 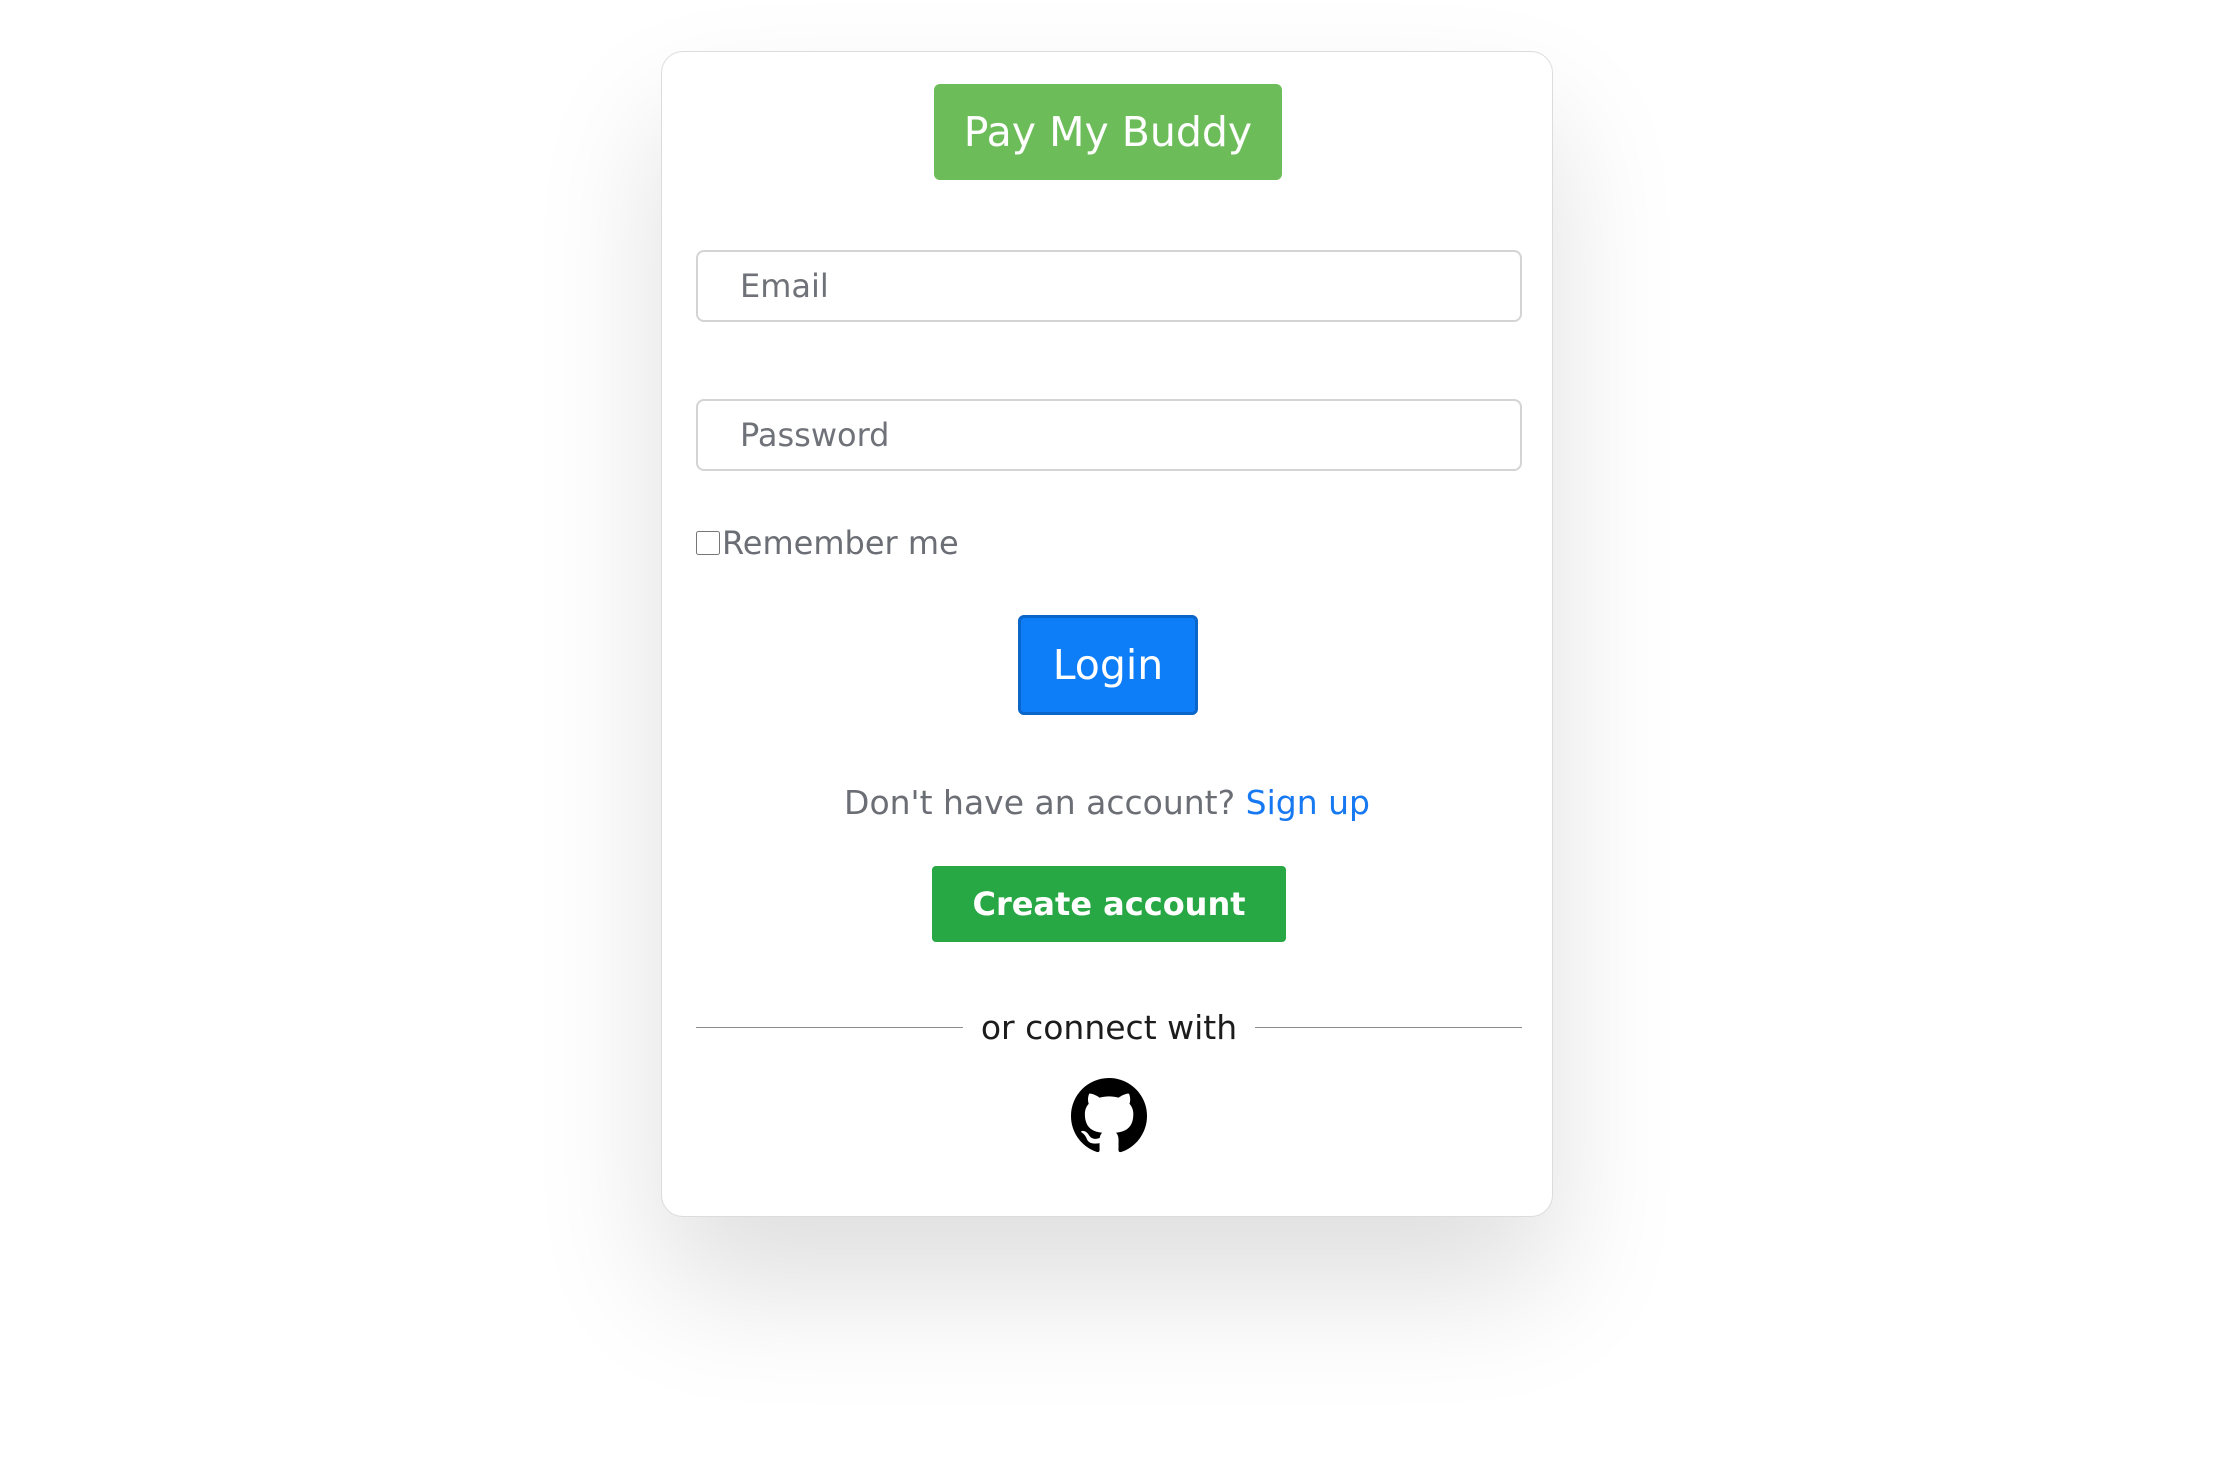 I want to click on divider-text: or connect with, so click(x=1109, y=1027).